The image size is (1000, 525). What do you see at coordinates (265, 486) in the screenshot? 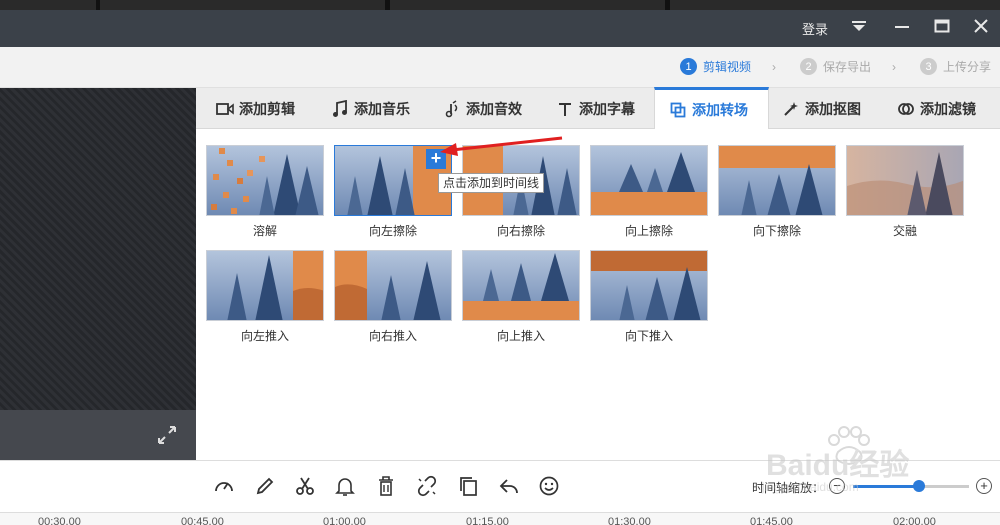
I see `pencil-icon` at bounding box center [265, 486].